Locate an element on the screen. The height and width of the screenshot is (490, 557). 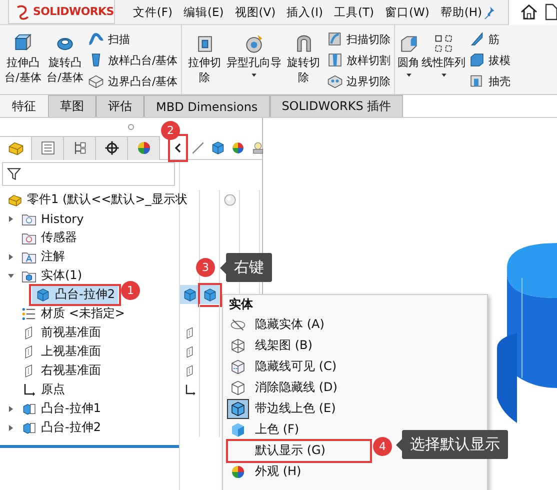
tree-item: 注解 is located at coordinates (43, 257).